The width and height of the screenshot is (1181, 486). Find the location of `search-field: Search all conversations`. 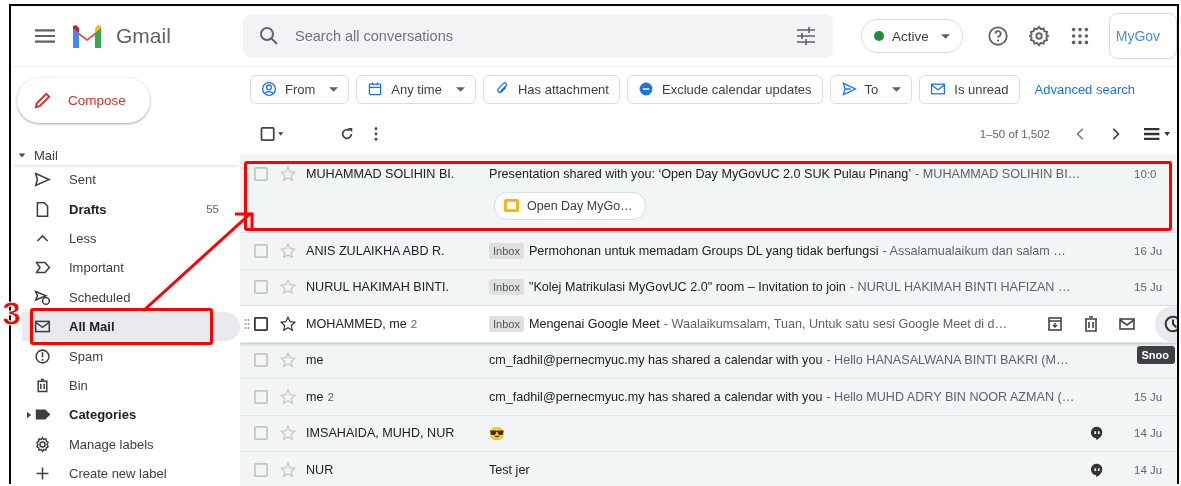

search-field: Search all conversations is located at coordinates (538, 36).